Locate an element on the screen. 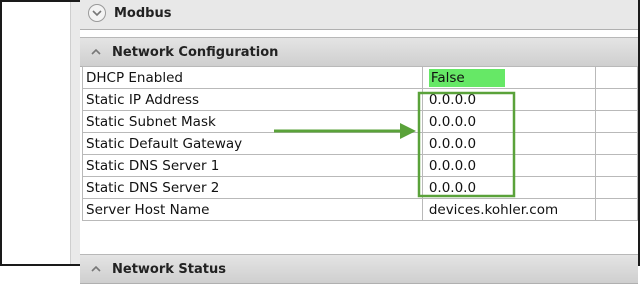 Image resolution: width=640 pixels, height=284 pixels. section-title-network-configuration: Network Configuration is located at coordinates (195, 52).